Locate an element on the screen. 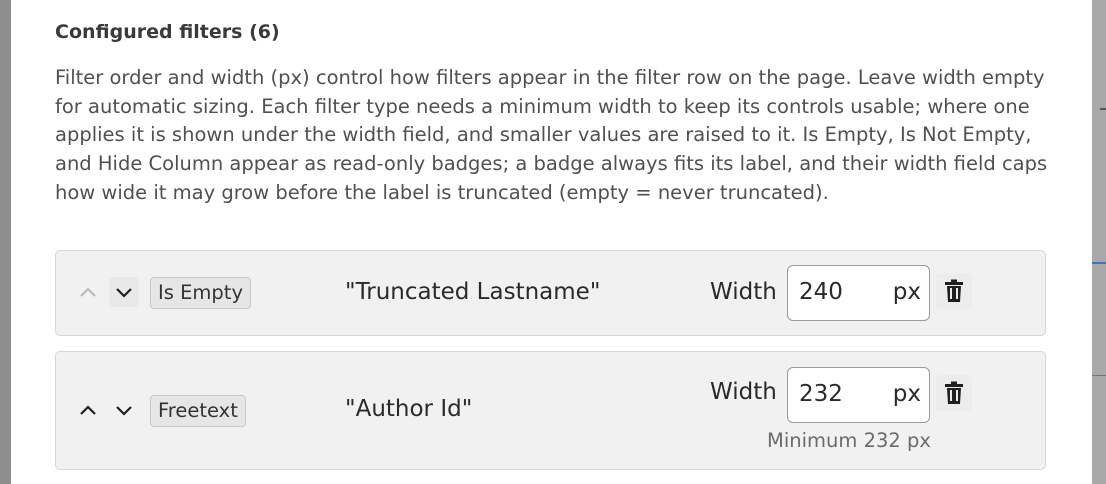  filter-column-name: "Truncated Lastname" is located at coordinates (473, 292).